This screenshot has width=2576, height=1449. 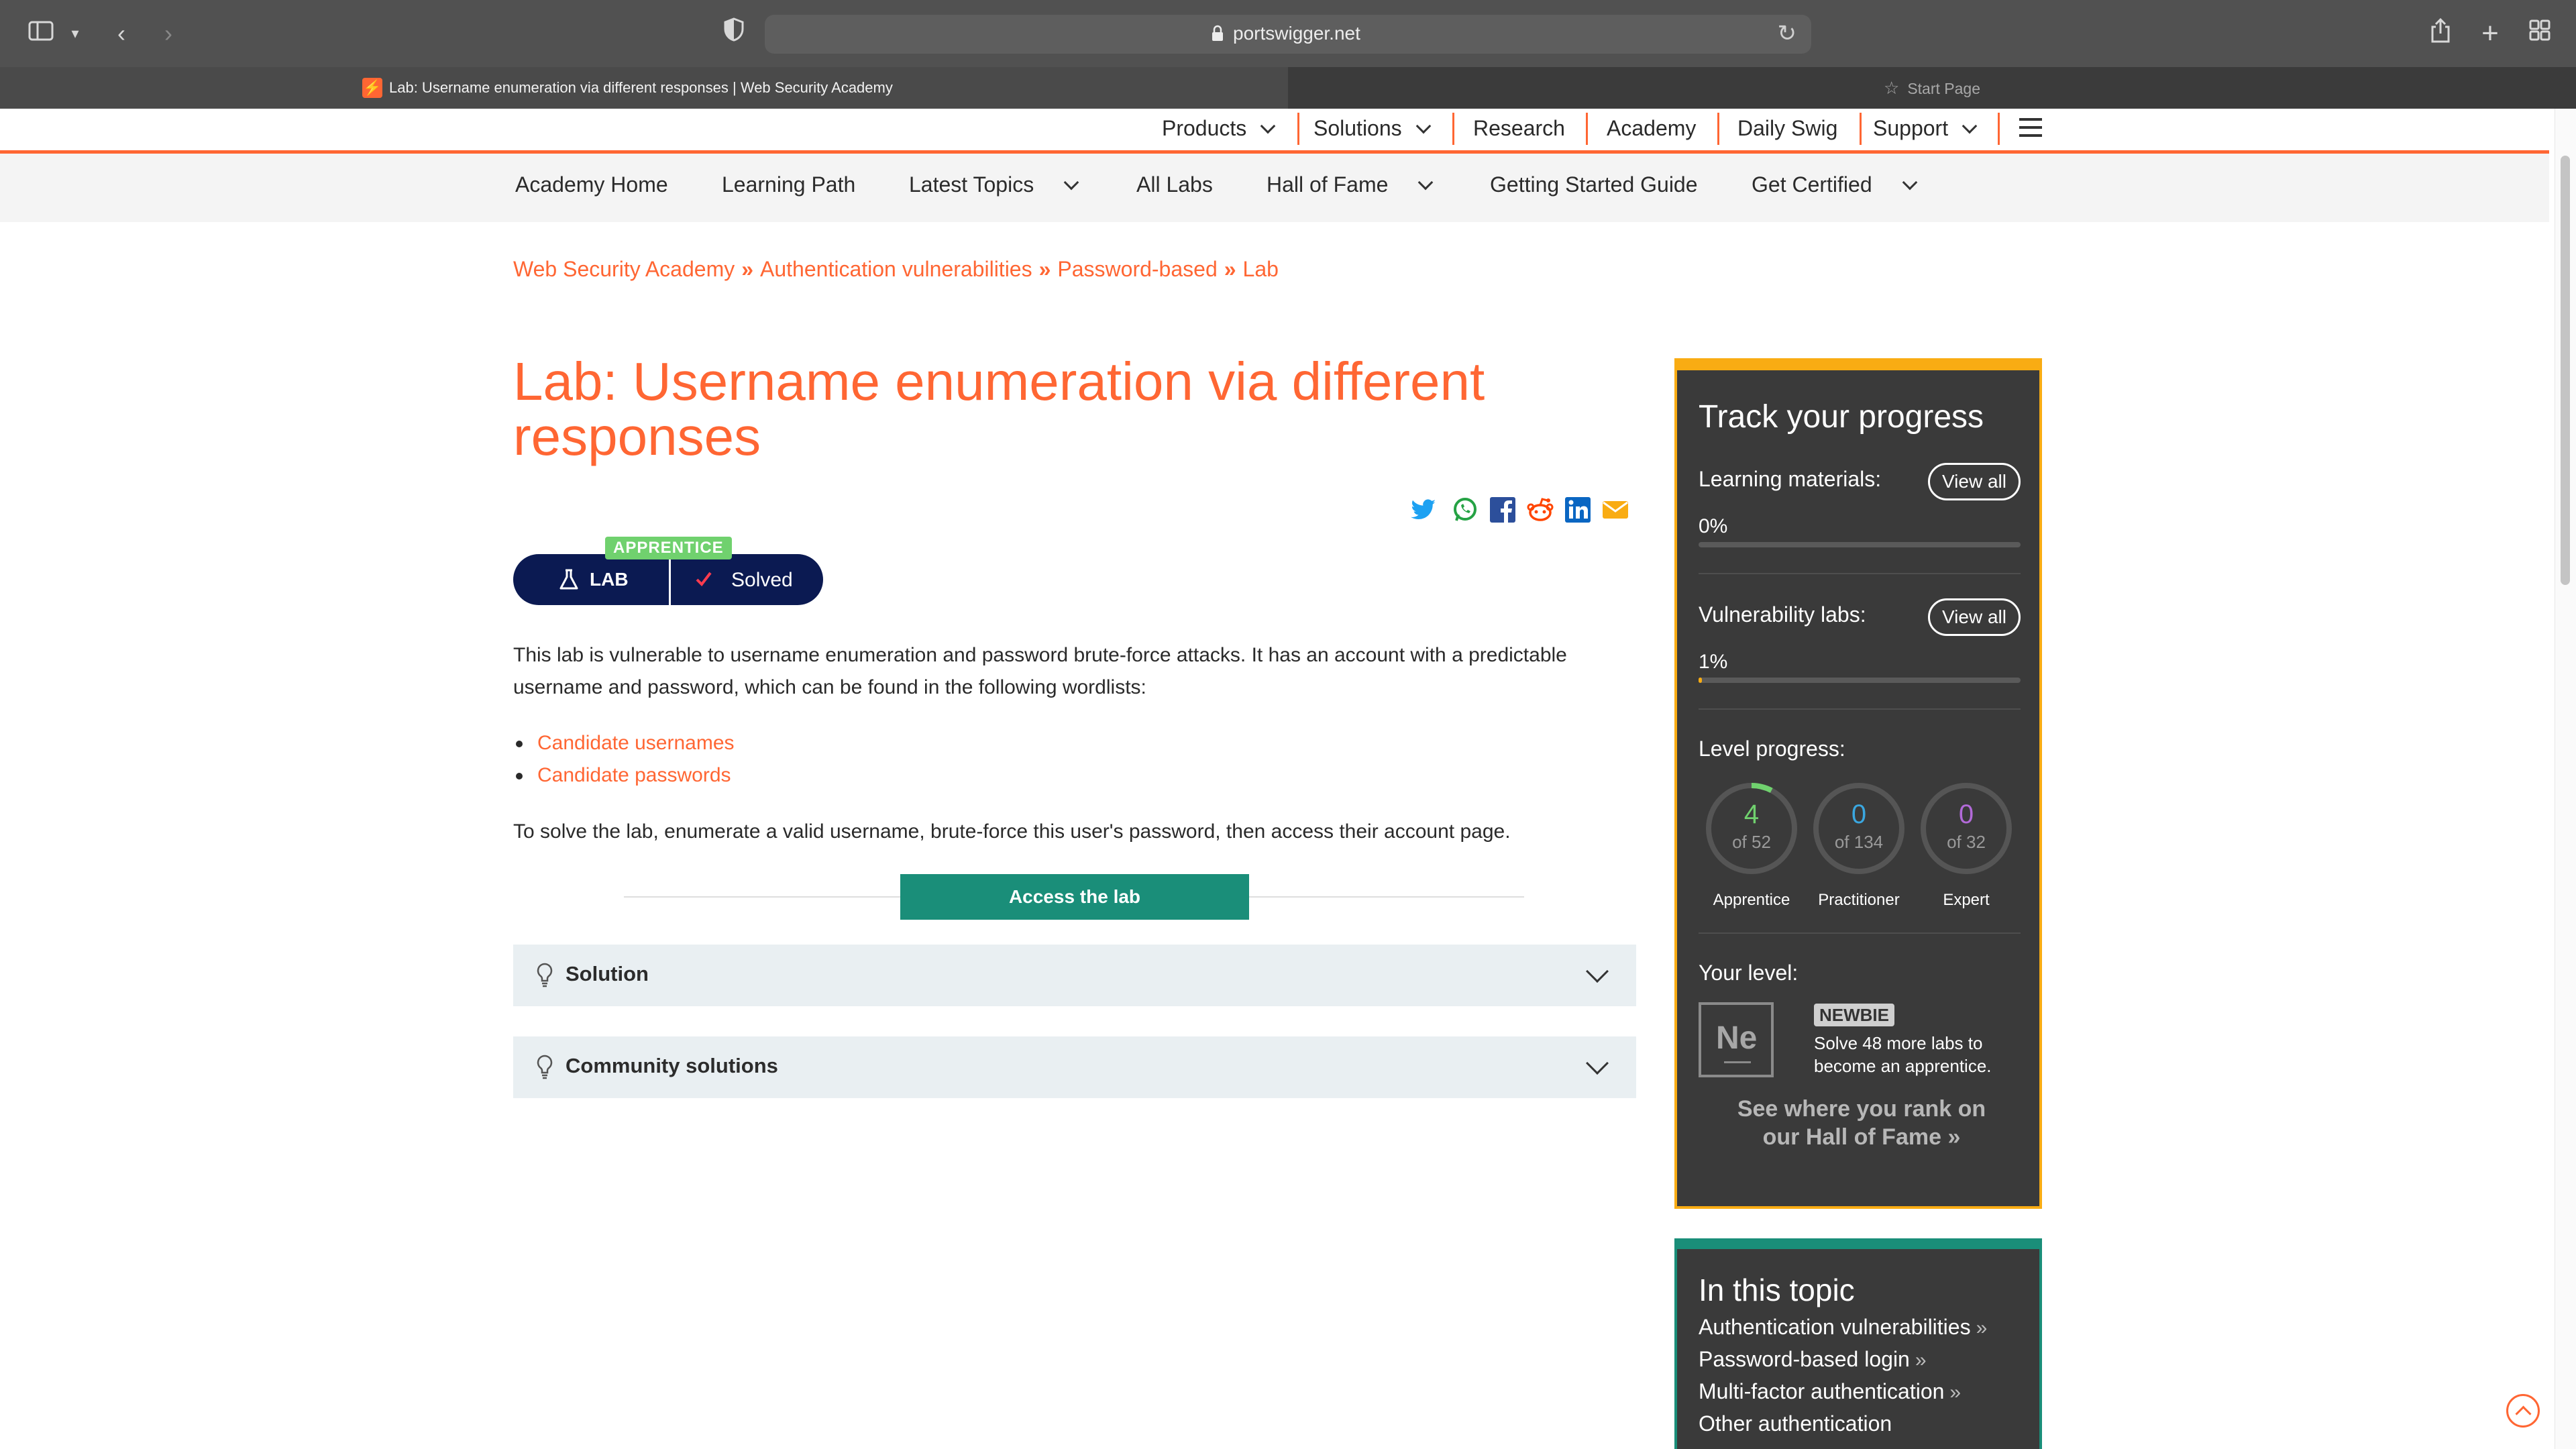 I want to click on wordlist-list: Candidate usernames Candidate passwords, so click(x=624, y=759).